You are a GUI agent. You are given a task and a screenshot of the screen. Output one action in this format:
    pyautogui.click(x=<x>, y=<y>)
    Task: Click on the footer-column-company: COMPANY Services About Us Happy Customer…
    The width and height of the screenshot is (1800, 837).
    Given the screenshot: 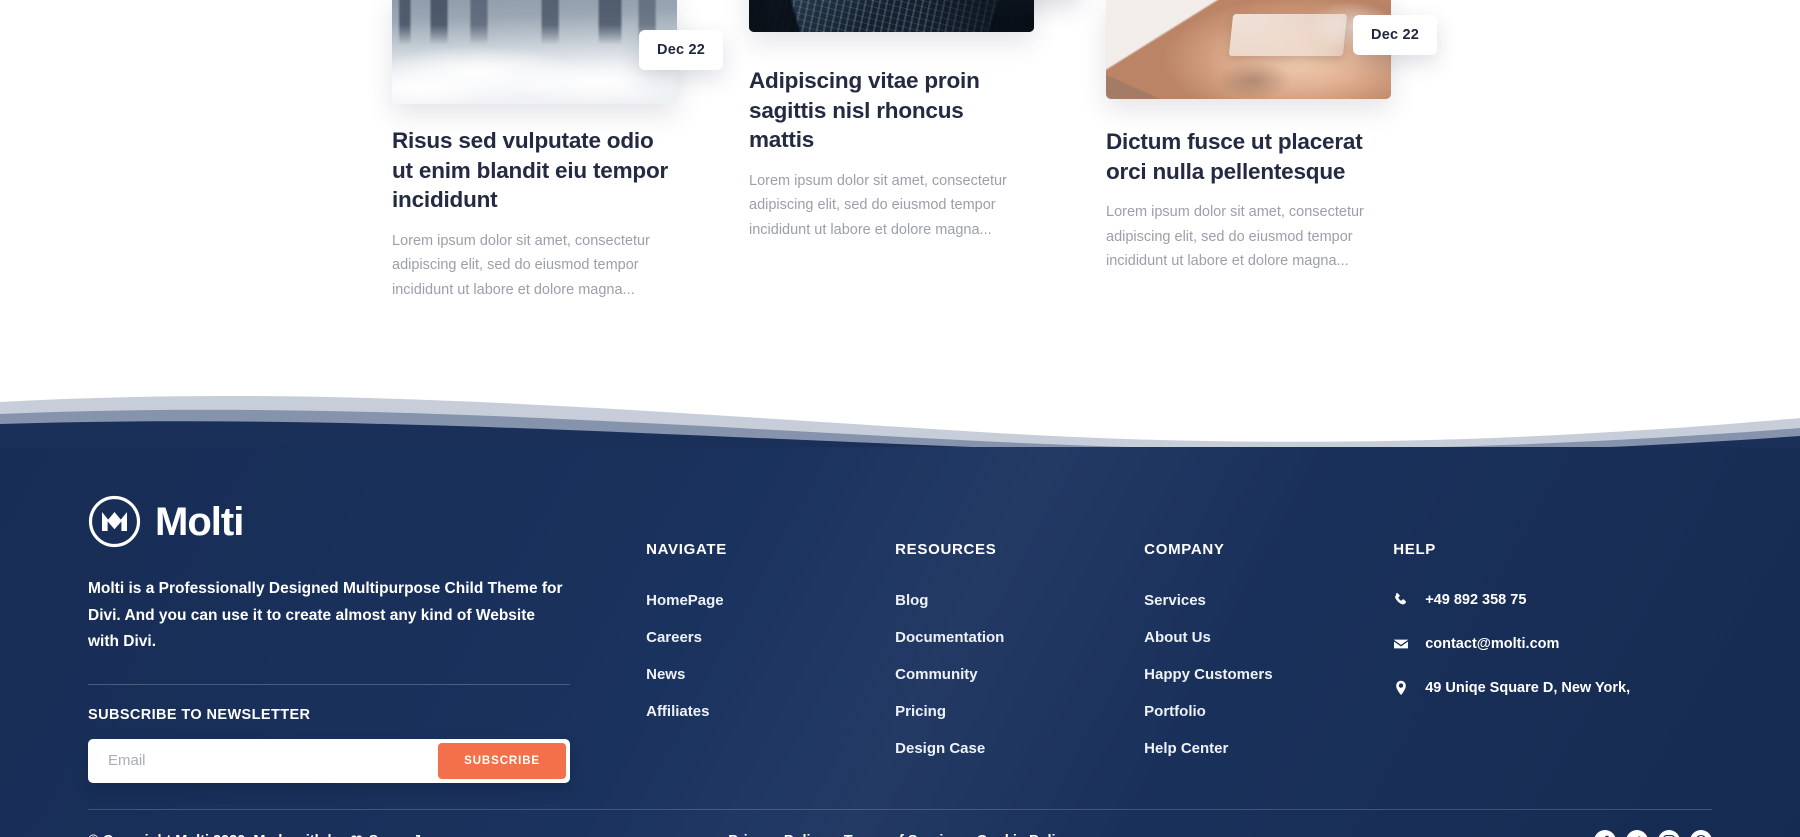 What is the action you would take?
    pyautogui.click(x=1268, y=636)
    